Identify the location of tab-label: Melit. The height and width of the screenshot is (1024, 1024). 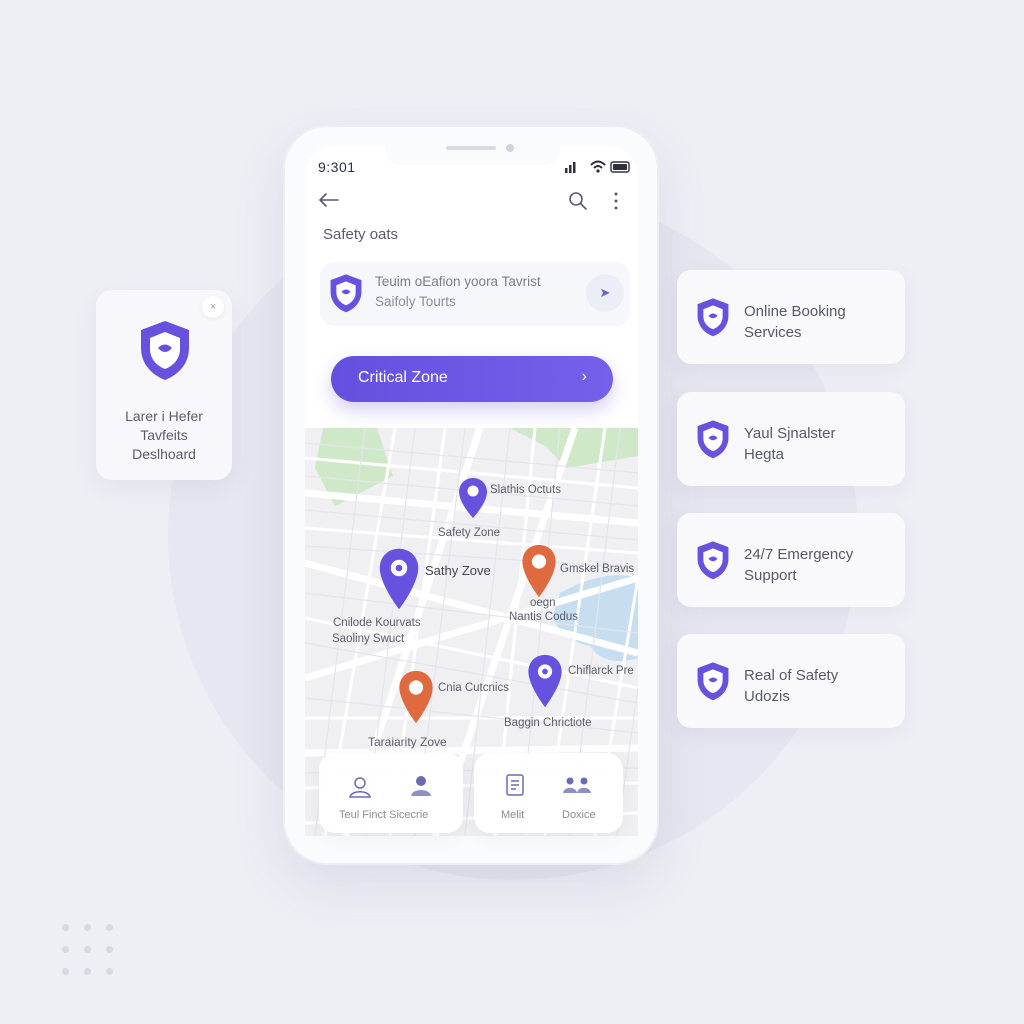
(513, 815).